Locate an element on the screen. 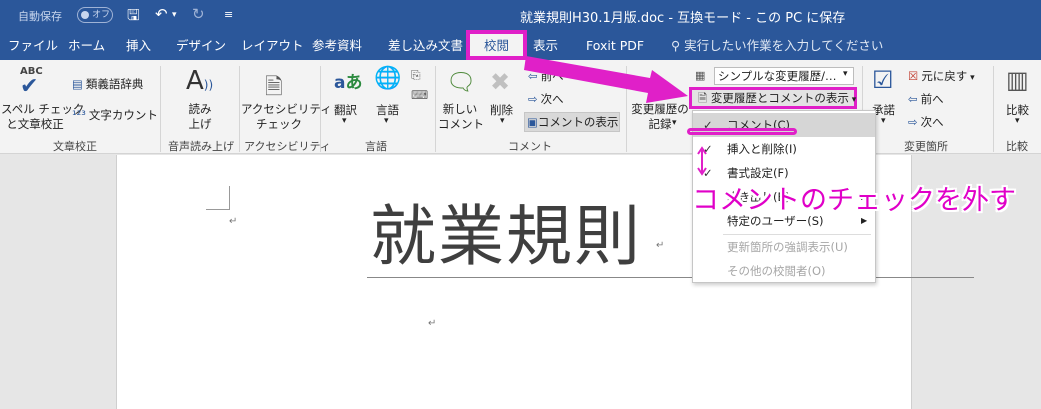 The image size is (1041, 409). arrow-to-show-markup is located at coordinates (606, 79).